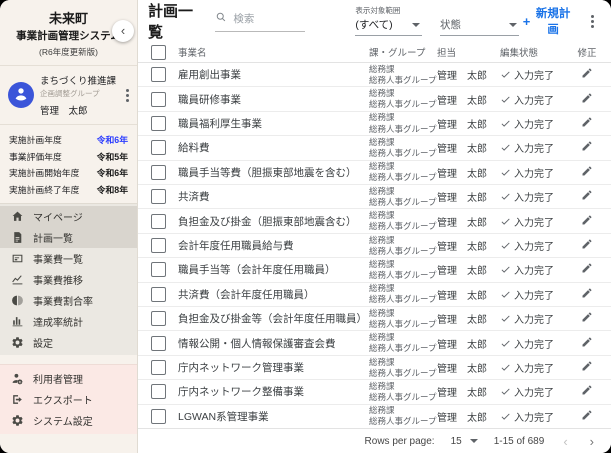 This screenshot has height=453, width=611. I want to click on select-all-checkbox, so click(158, 52).